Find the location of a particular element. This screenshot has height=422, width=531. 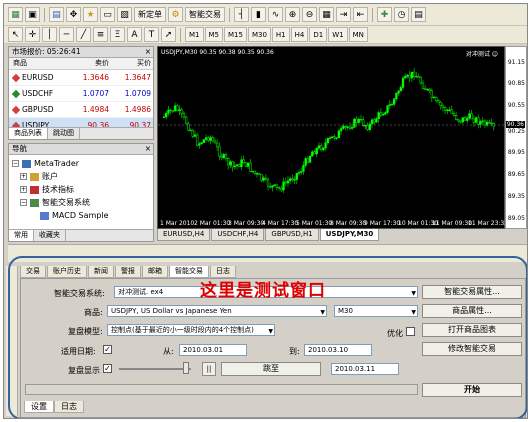

tab-favorites: 收藏夹 is located at coordinates (50, 235).